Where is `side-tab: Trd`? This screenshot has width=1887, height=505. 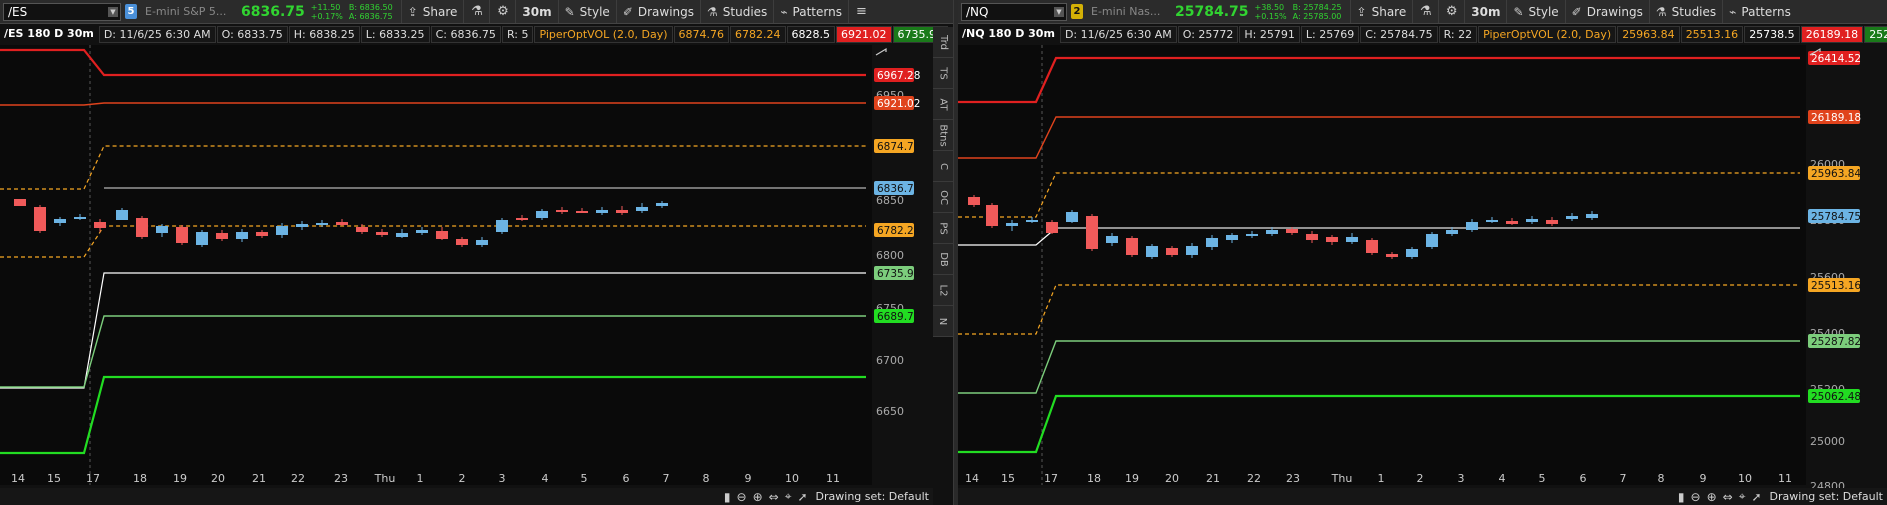
side-tab: Trd is located at coordinates (943, 42).